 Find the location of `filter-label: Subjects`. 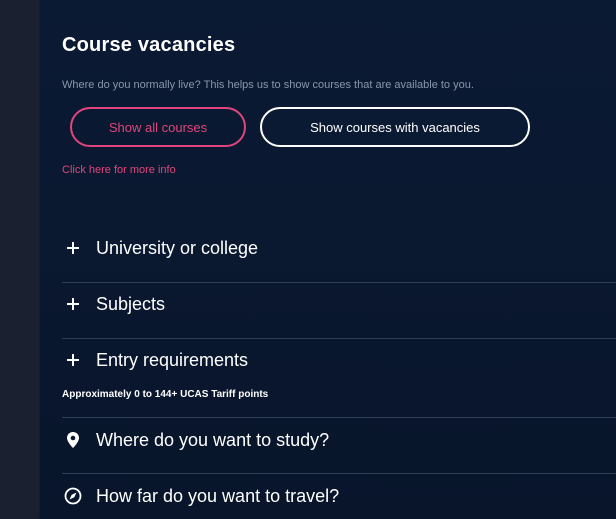

filter-label: Subjects is located at coordinates (131, 303).